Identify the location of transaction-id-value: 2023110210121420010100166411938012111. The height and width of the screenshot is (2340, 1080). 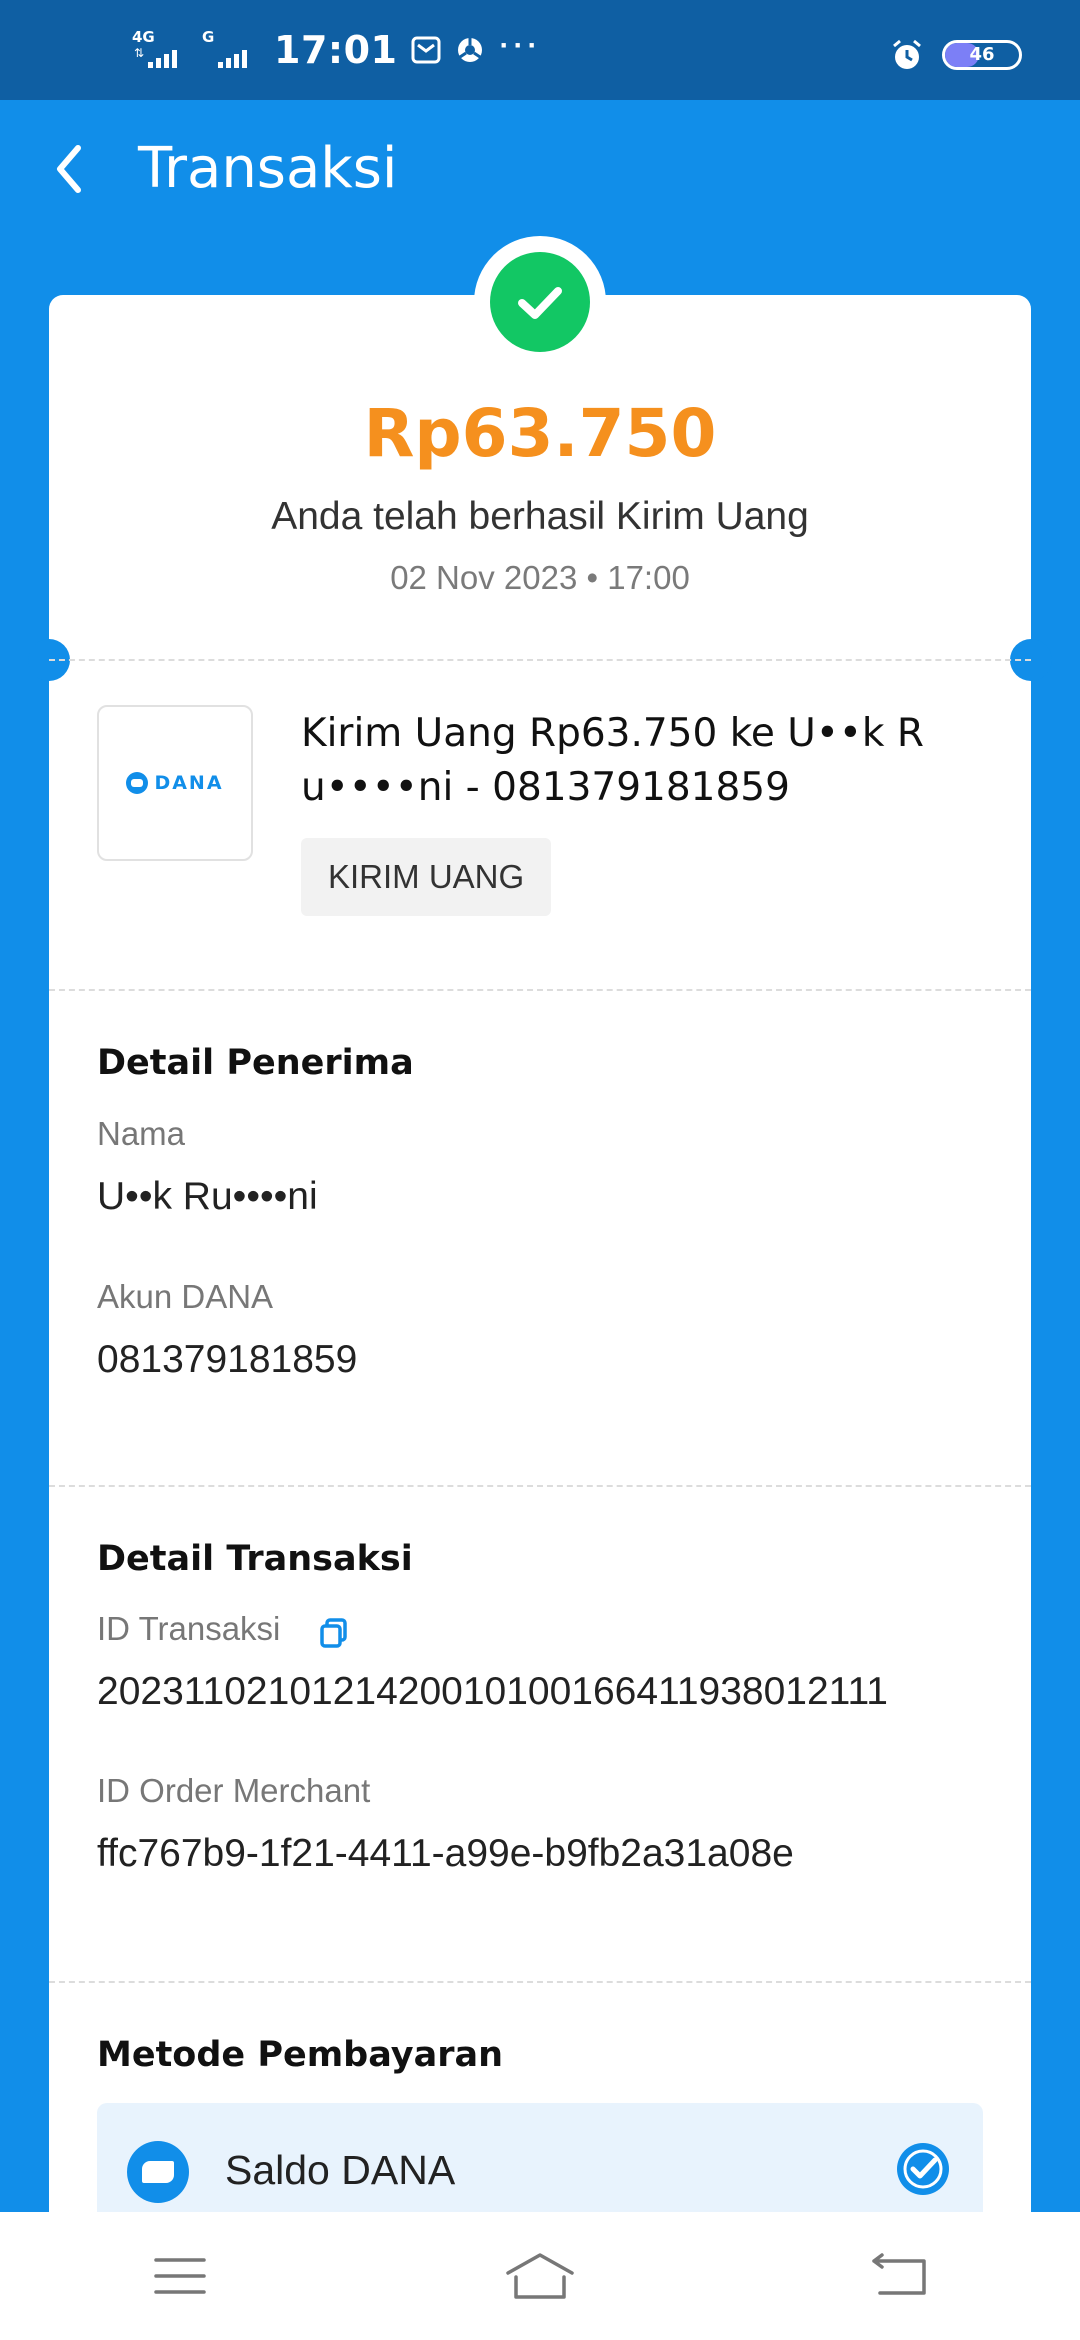
(492, 1691).